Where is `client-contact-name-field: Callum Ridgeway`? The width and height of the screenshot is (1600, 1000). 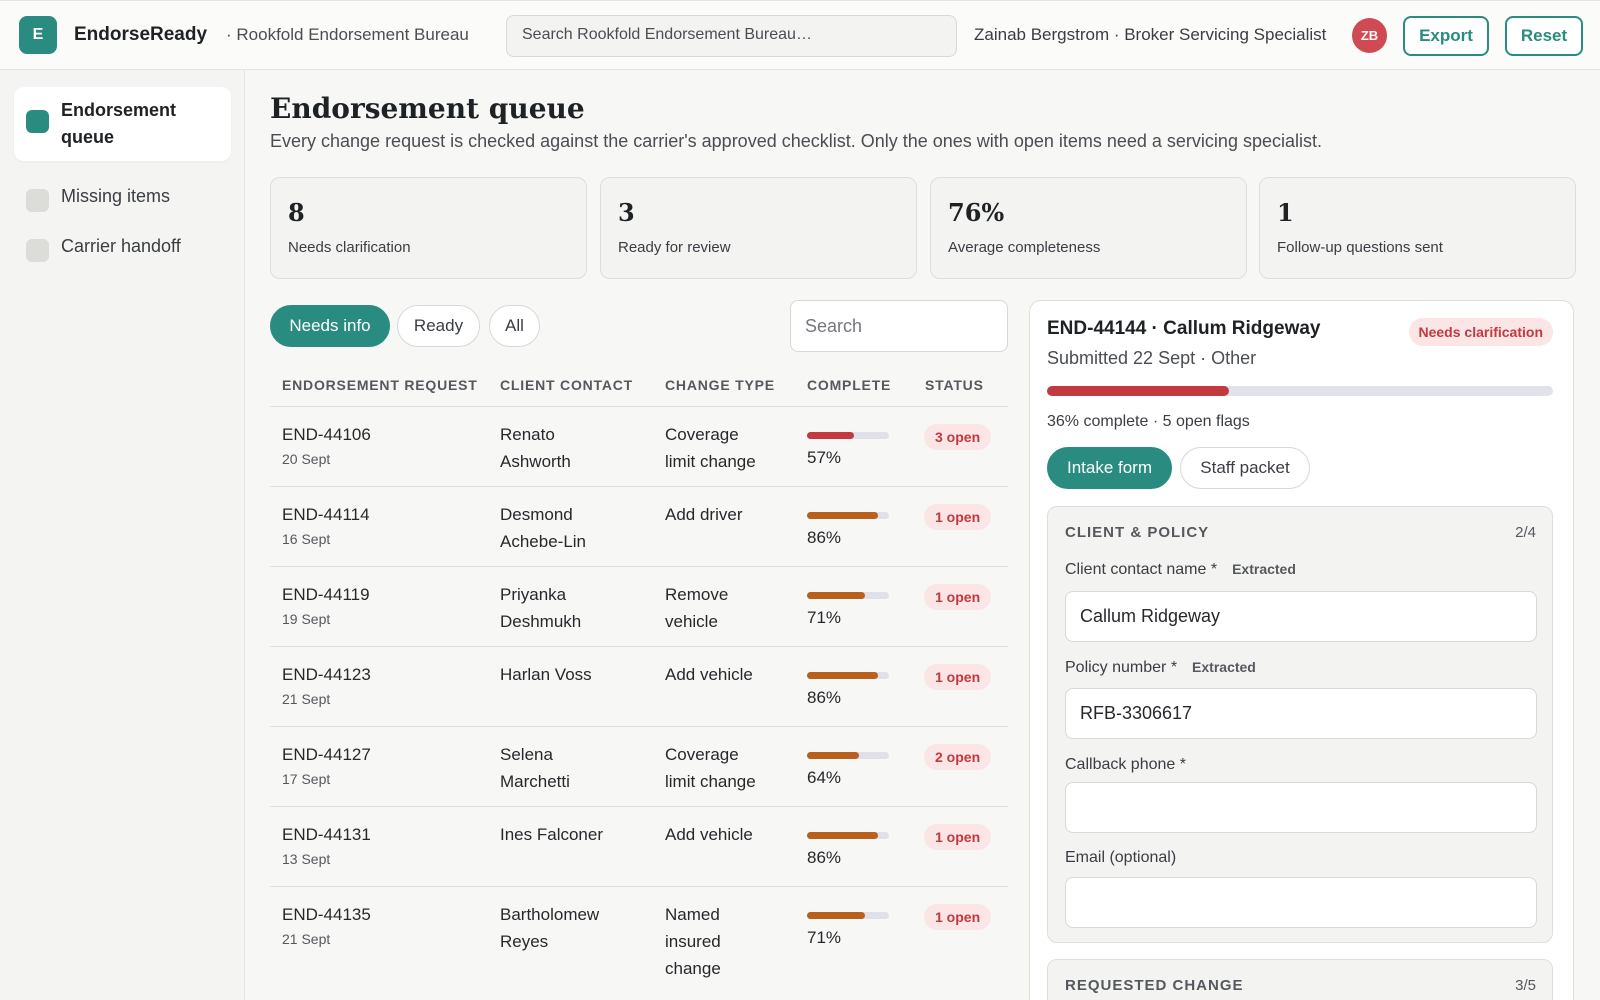
client-contact-name-field: Callum Ridgeway is located at coordinates (1301, 616).